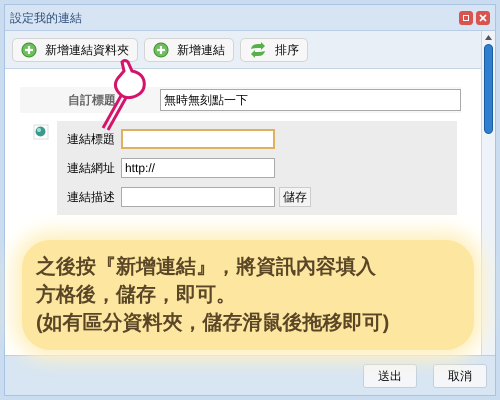  Describe the element at coordinates (91, 100) in the screenshot. I see `field-label: 自訂標題` at that location.